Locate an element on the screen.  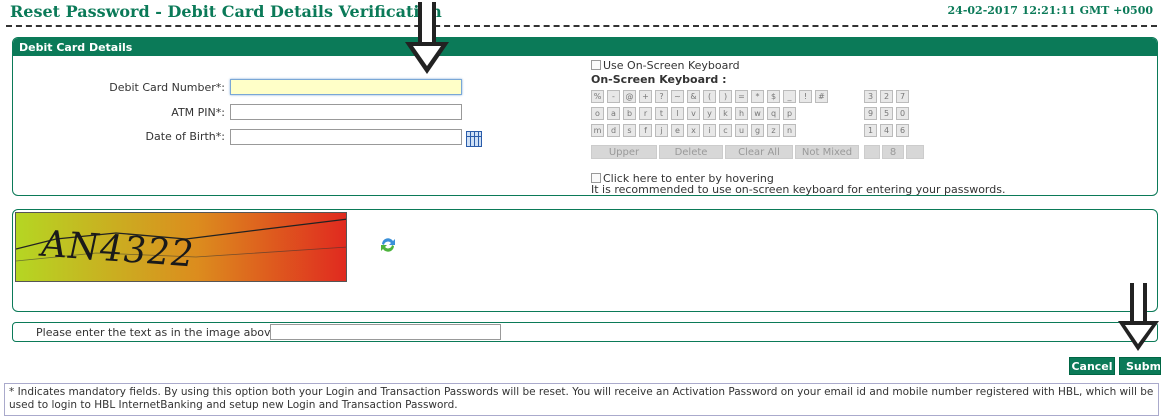
osk-key: ( is located at coordinates (709, 96).